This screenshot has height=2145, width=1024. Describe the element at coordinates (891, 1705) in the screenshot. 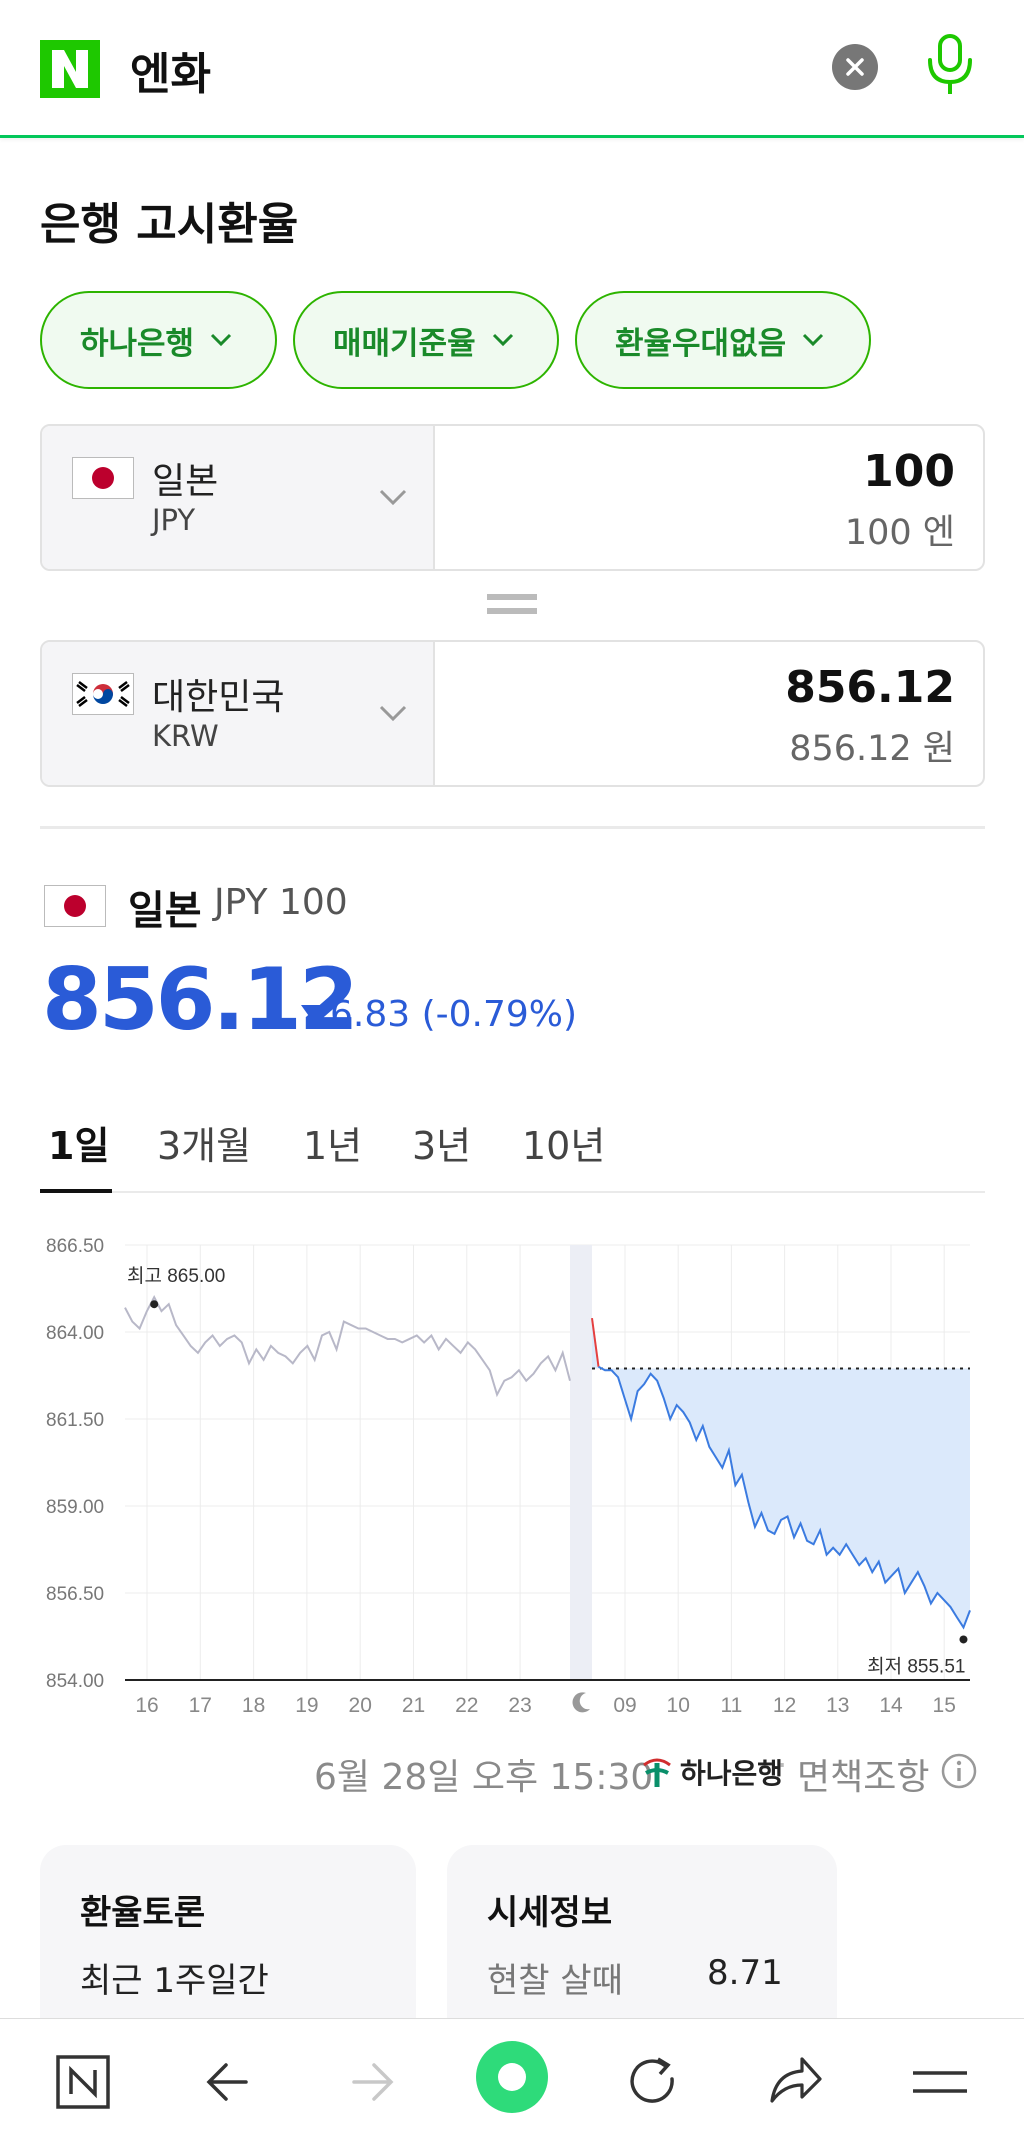

I see `x-tick-label: 14` at that location.